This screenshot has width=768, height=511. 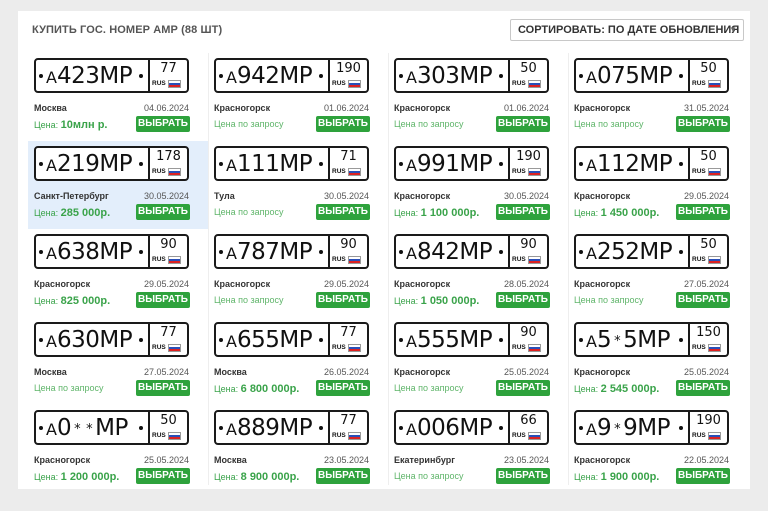 What do you see at coordinates (85, 213) in the screenshot?
I see `price-value: 285 000р.` at bounding box center [85, 213].